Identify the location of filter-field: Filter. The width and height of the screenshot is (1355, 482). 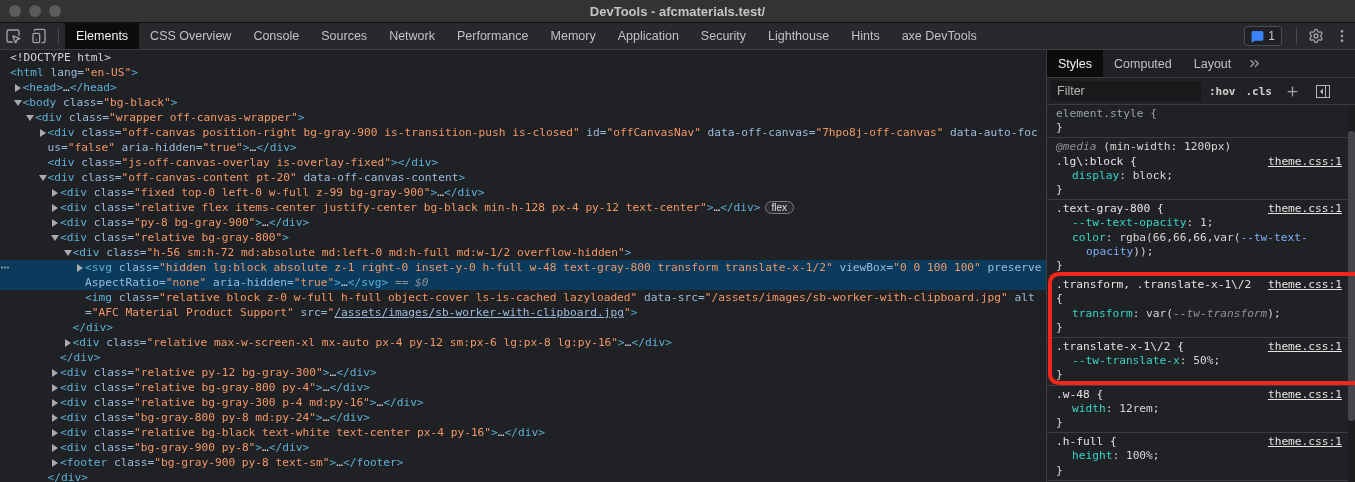
(1126, 91).